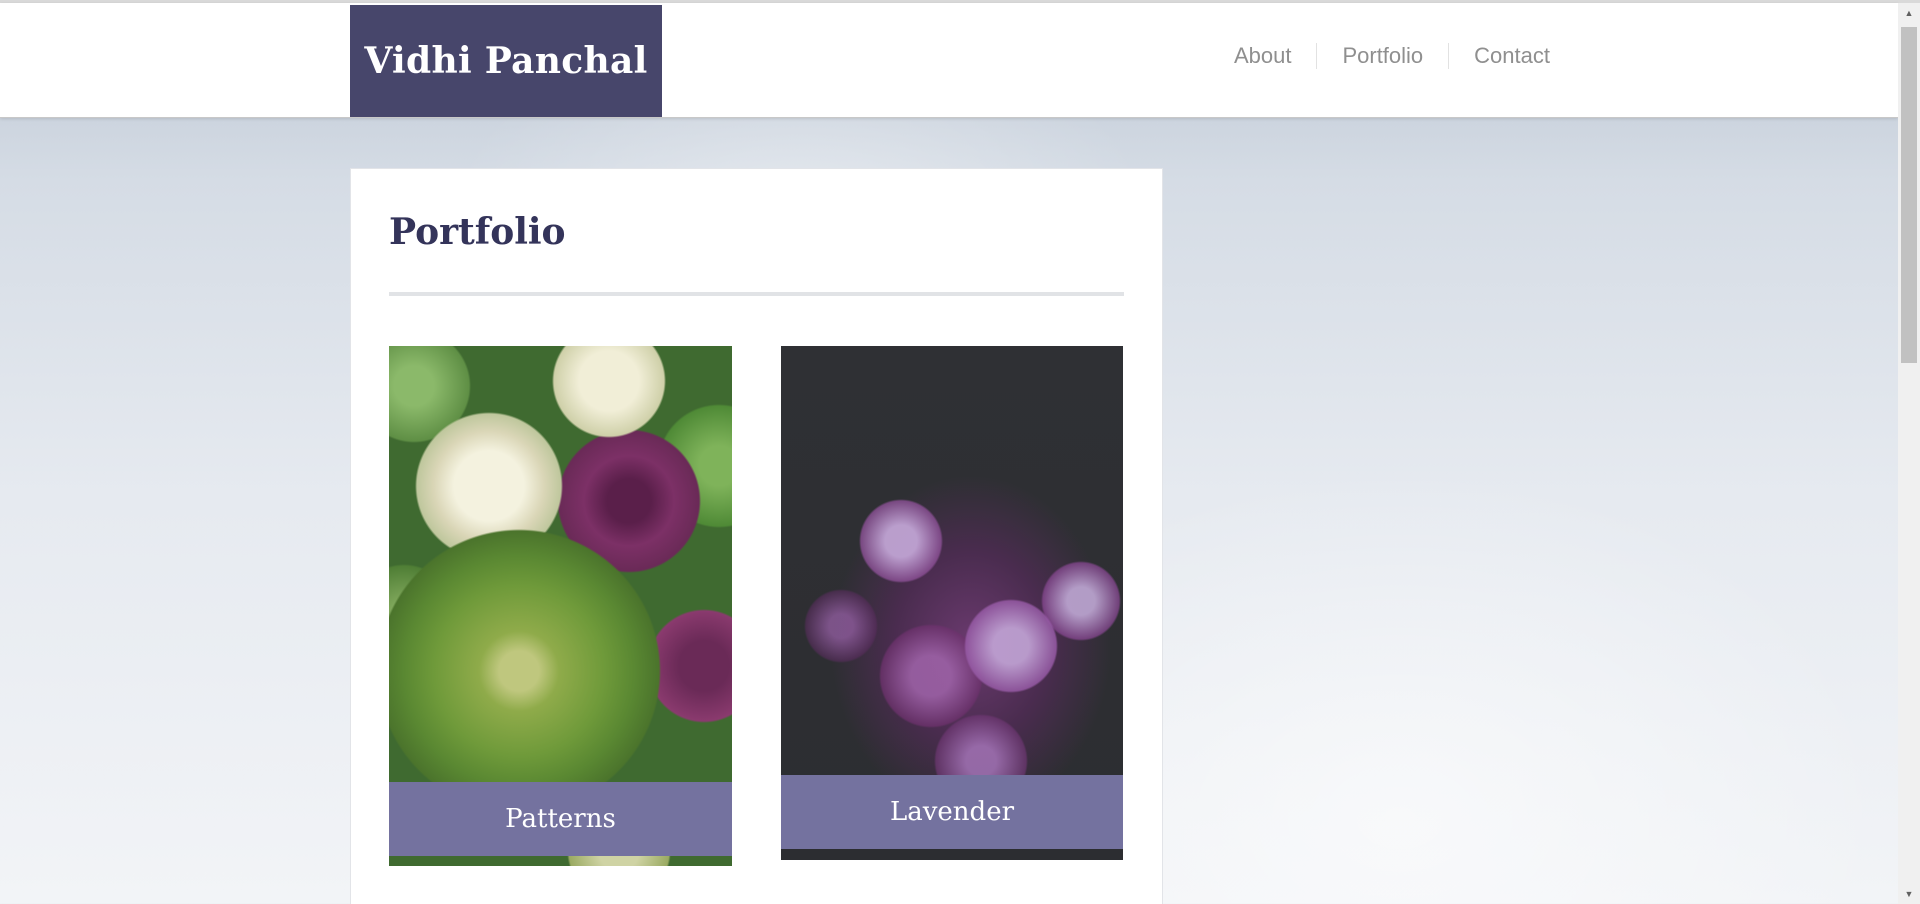 The image size is (1920, 904). What do you see at coordinates (949, 60) in the screenshot?
I see `site-header: Vidhi Panchal About Portfolio Contact` at bounding box center [949, 60].